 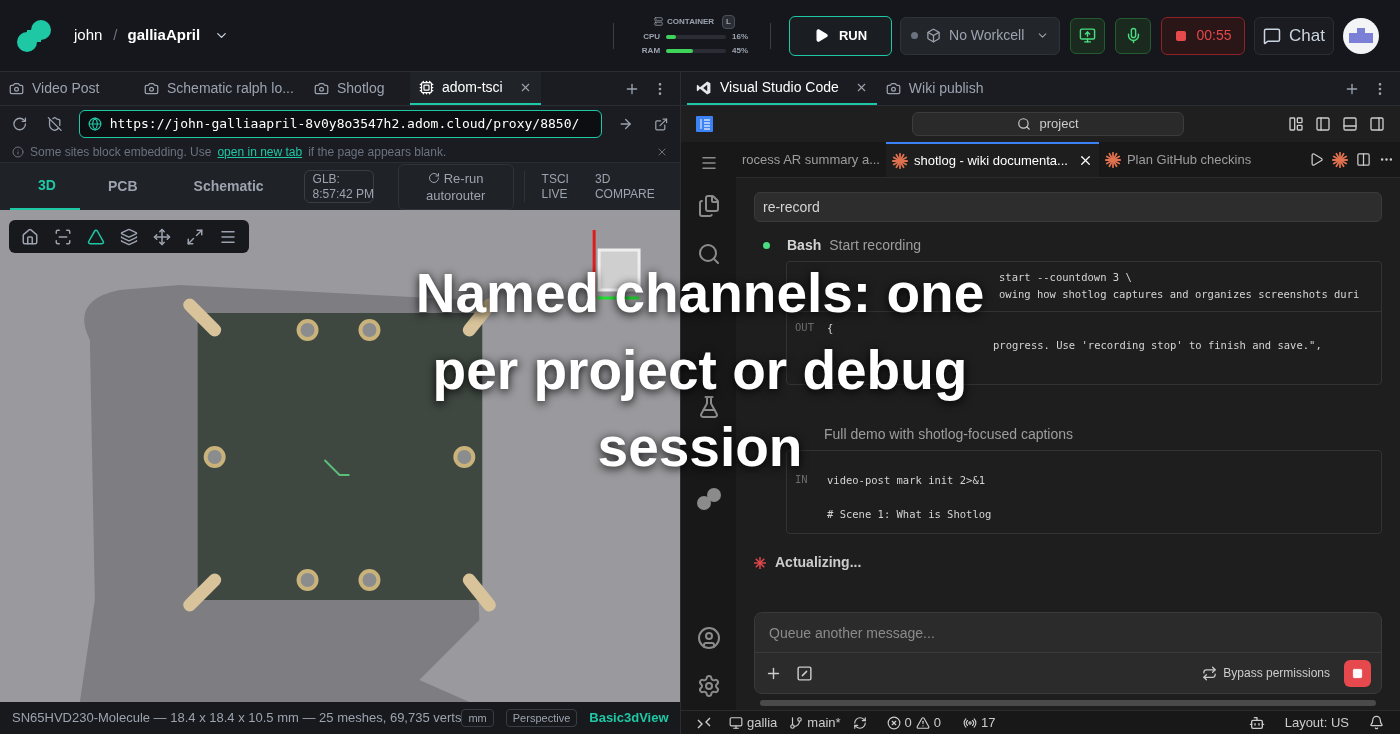 What do you see at coordinates (804, 245) in the screenshot?
I see `tool-name: Bash` at bounding box center [804, 245].